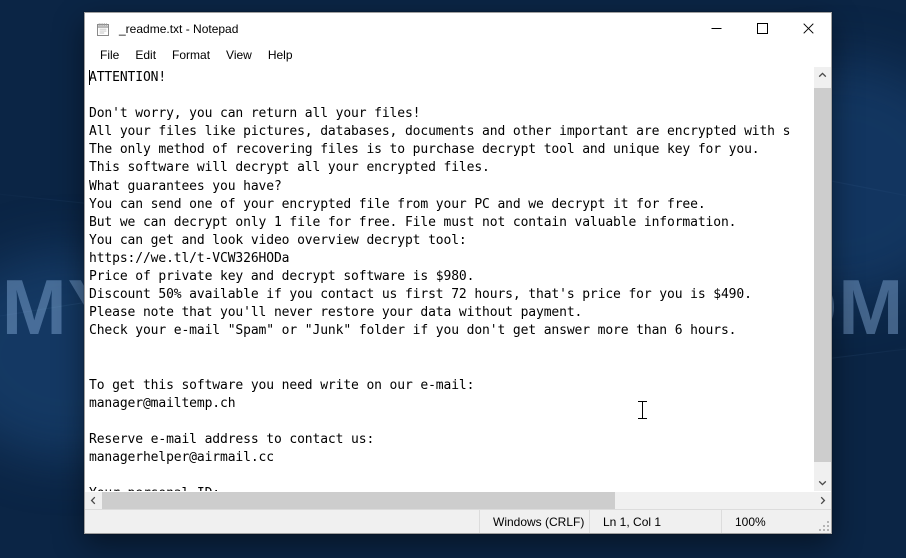  I want to click on menu-item-help: Help, so click(280, 55).